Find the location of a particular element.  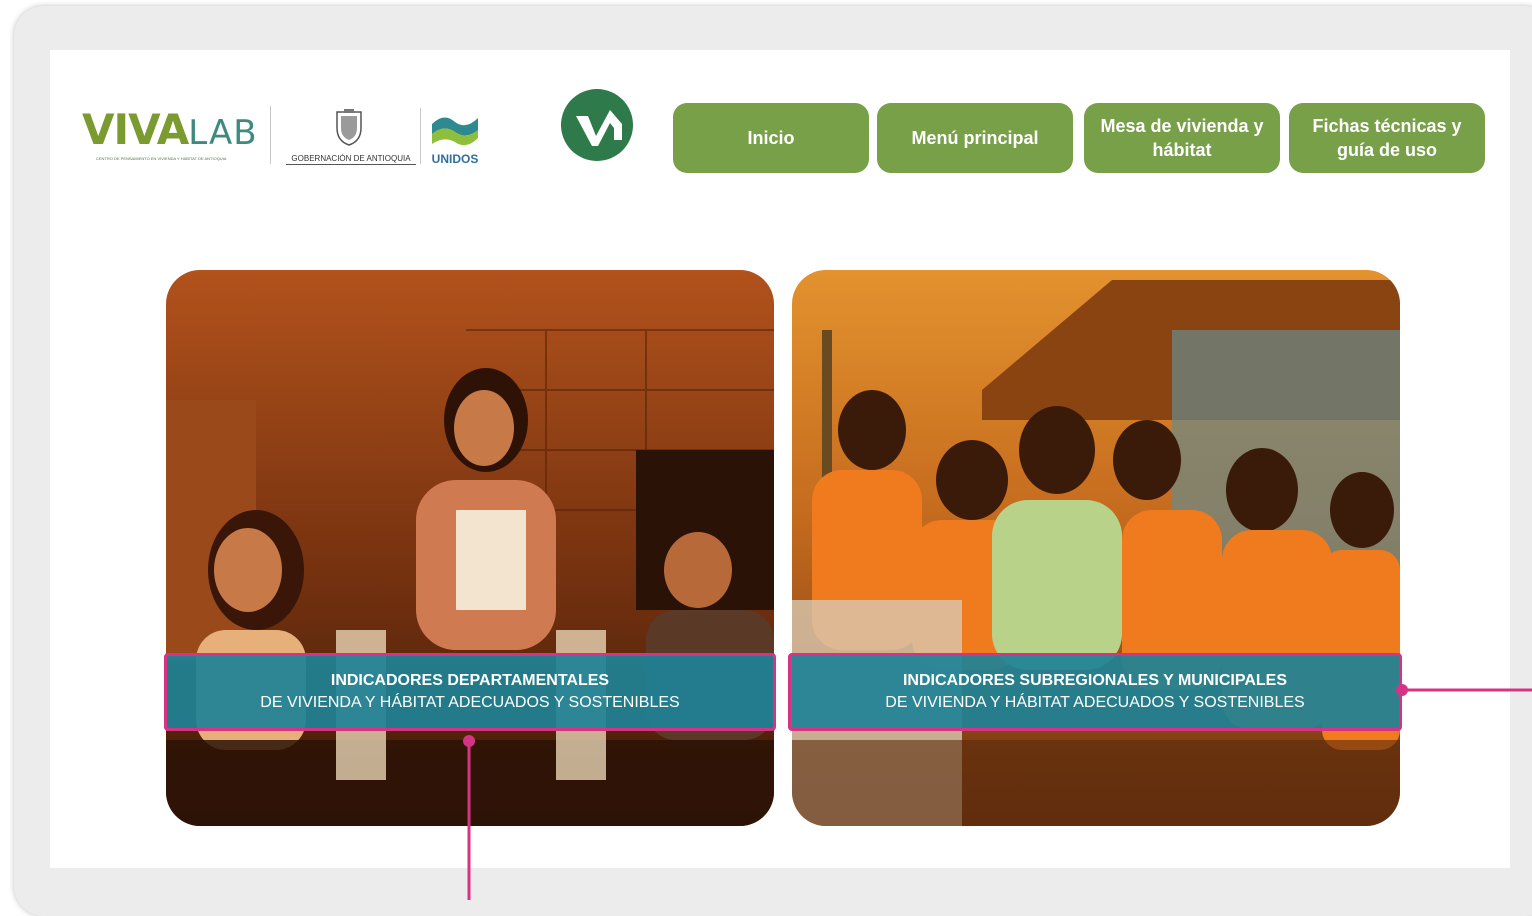

nav-menu-principal-button: Menú principal is located at coordinates (975, 138).